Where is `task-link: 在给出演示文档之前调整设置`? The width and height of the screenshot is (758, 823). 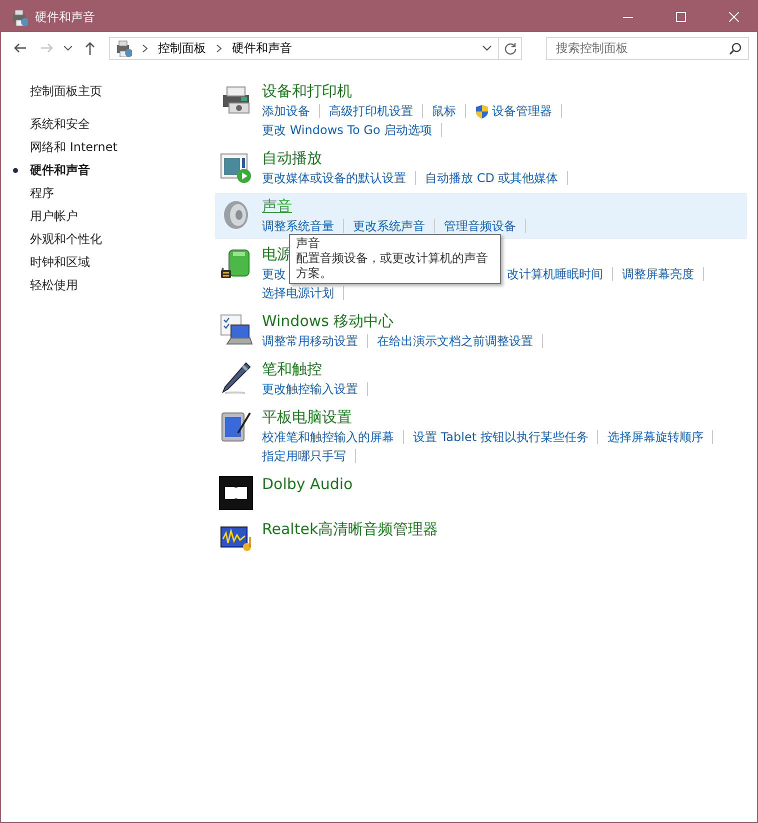 task-link: 在给出演示文档之前调整设置 is located at coordinates (455, 341).